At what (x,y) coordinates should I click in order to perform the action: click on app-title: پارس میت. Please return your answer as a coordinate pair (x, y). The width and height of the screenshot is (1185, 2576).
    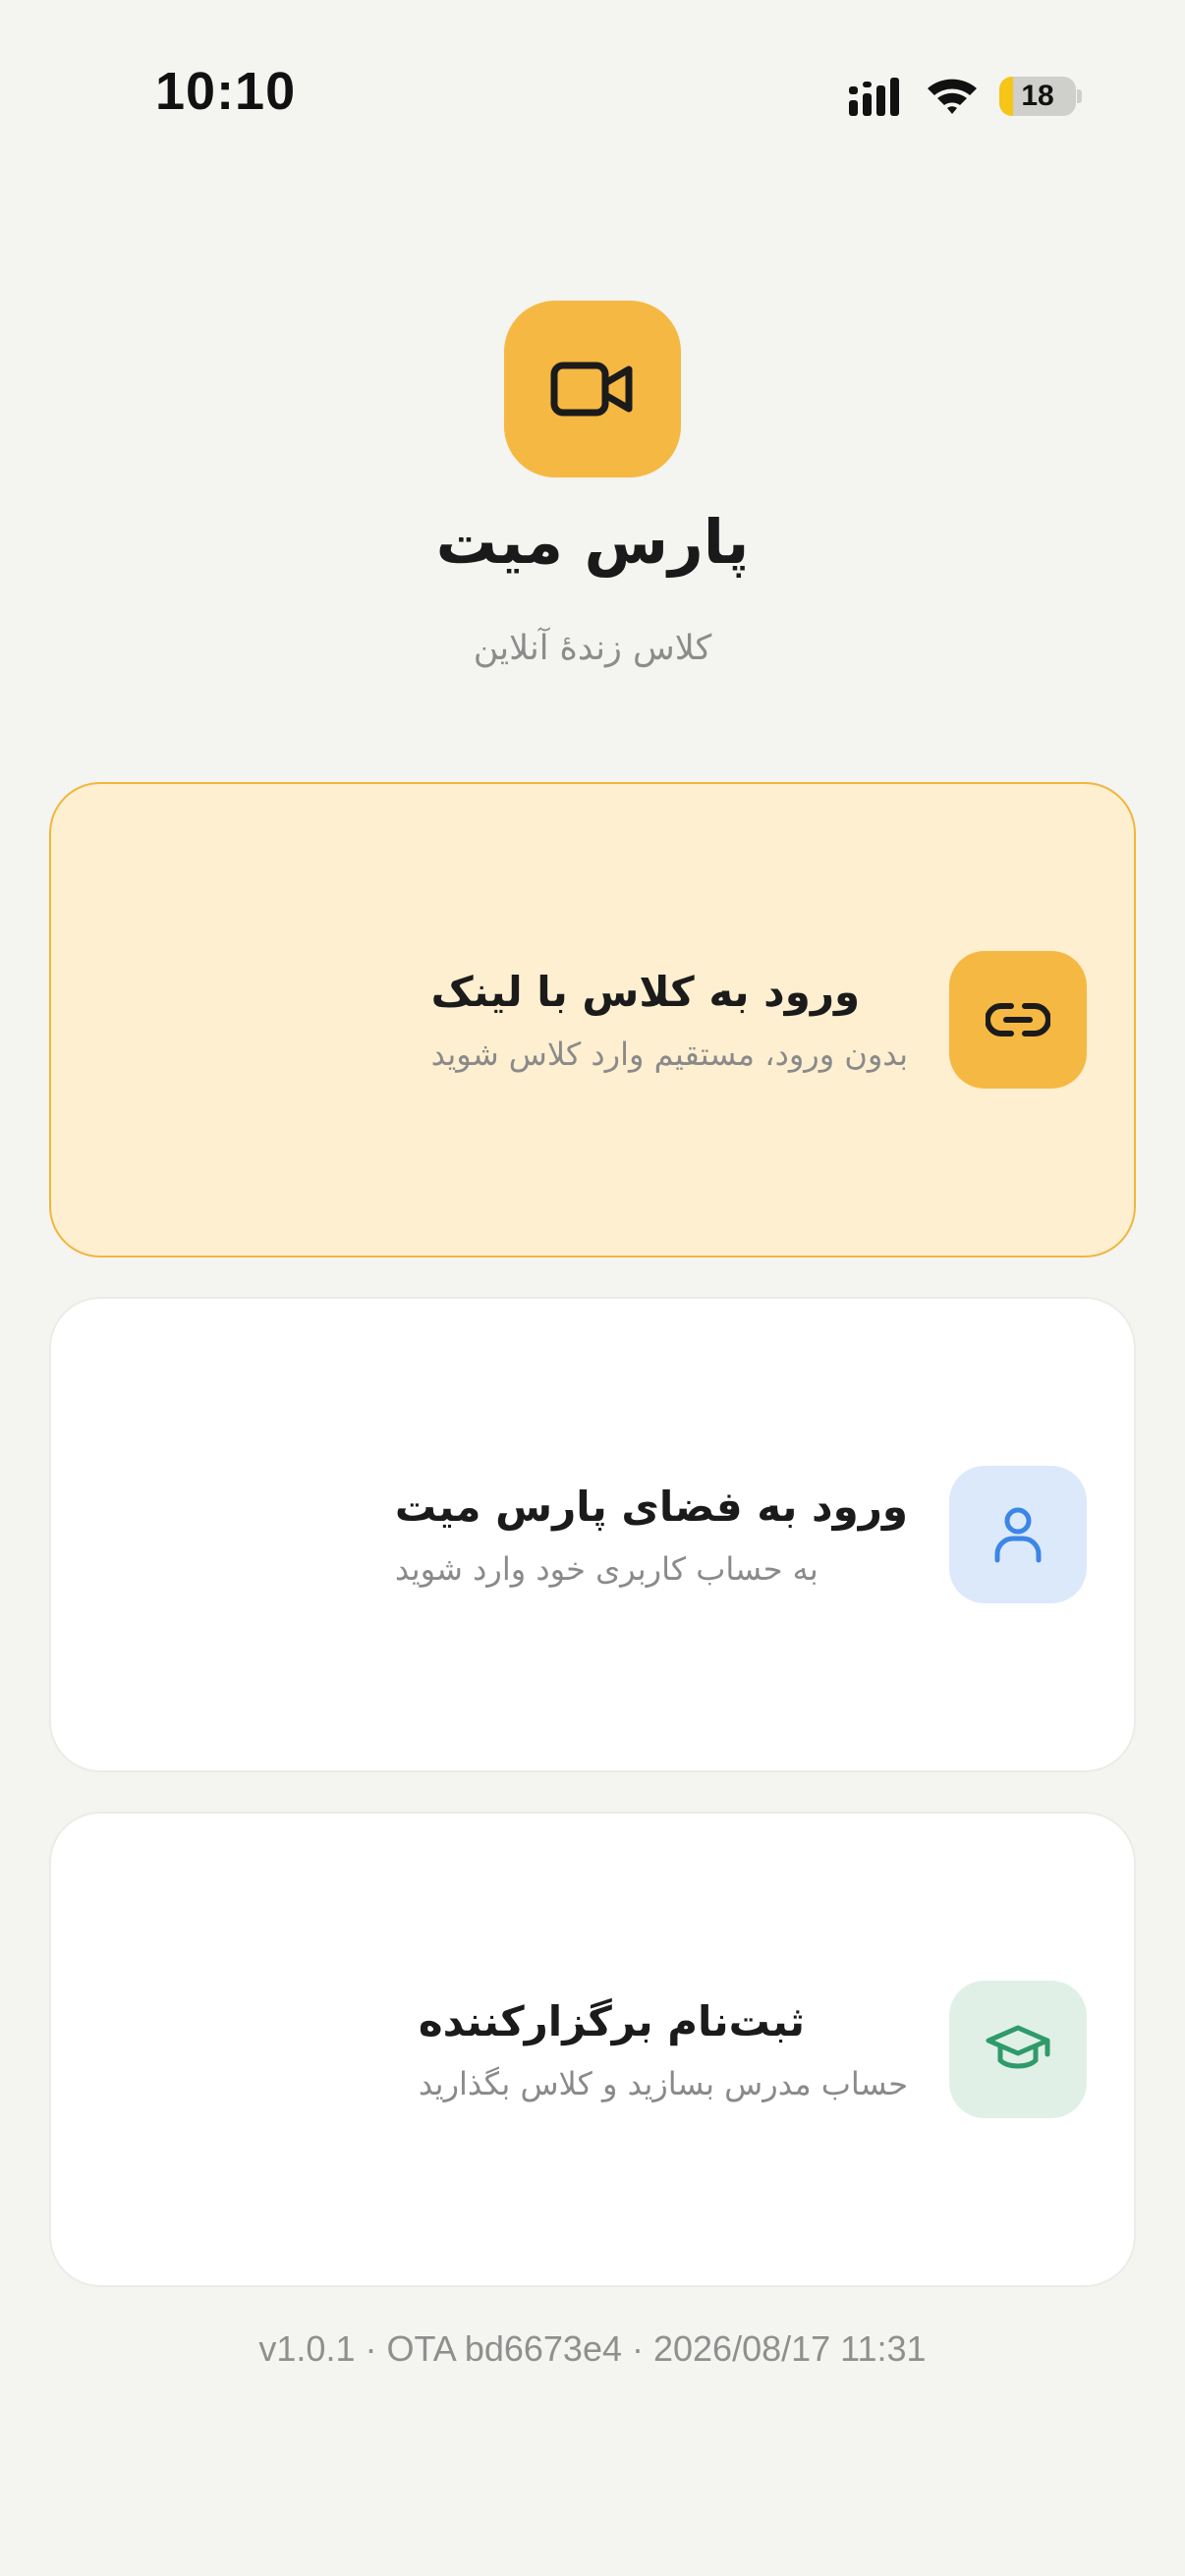
    Looking at the image, I should click on (592, 542).